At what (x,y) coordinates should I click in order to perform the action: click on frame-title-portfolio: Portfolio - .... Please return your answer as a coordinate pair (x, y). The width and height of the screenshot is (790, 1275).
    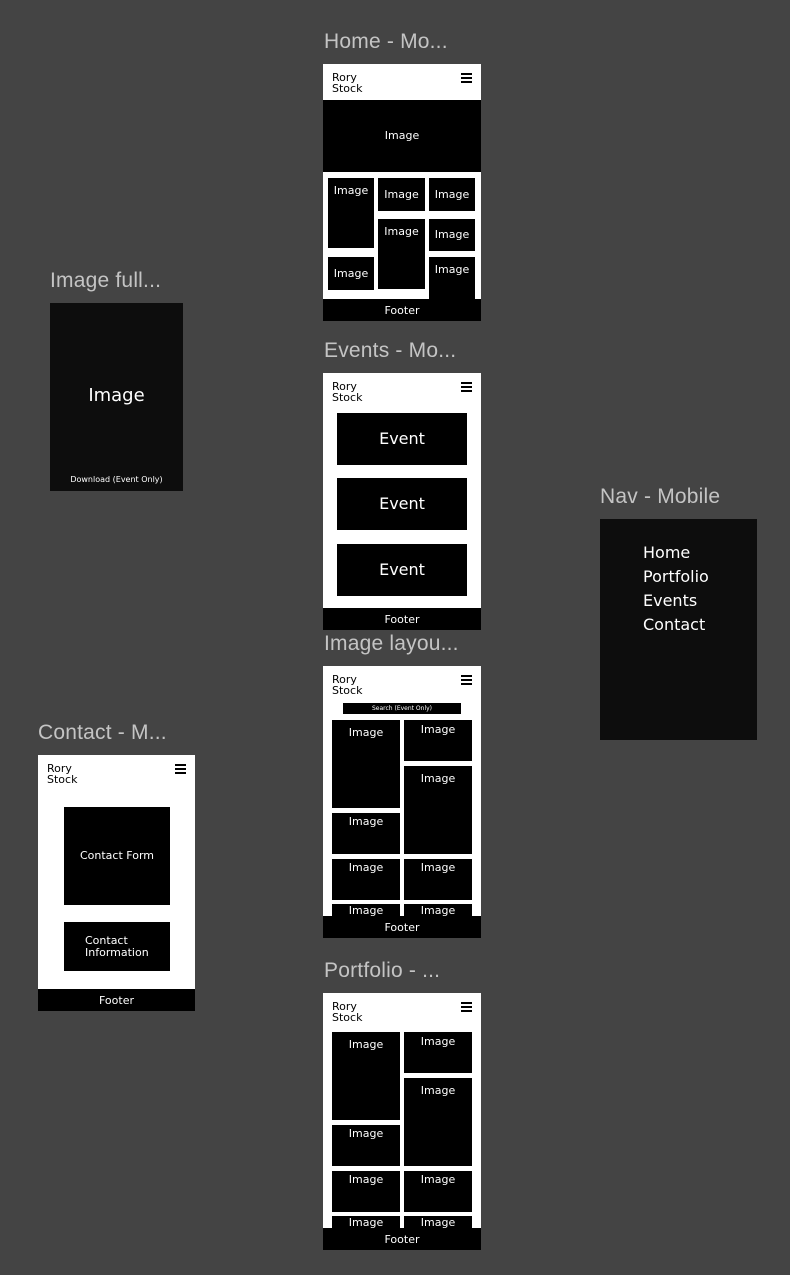
    Looking at the image, I should click on (382, 970).